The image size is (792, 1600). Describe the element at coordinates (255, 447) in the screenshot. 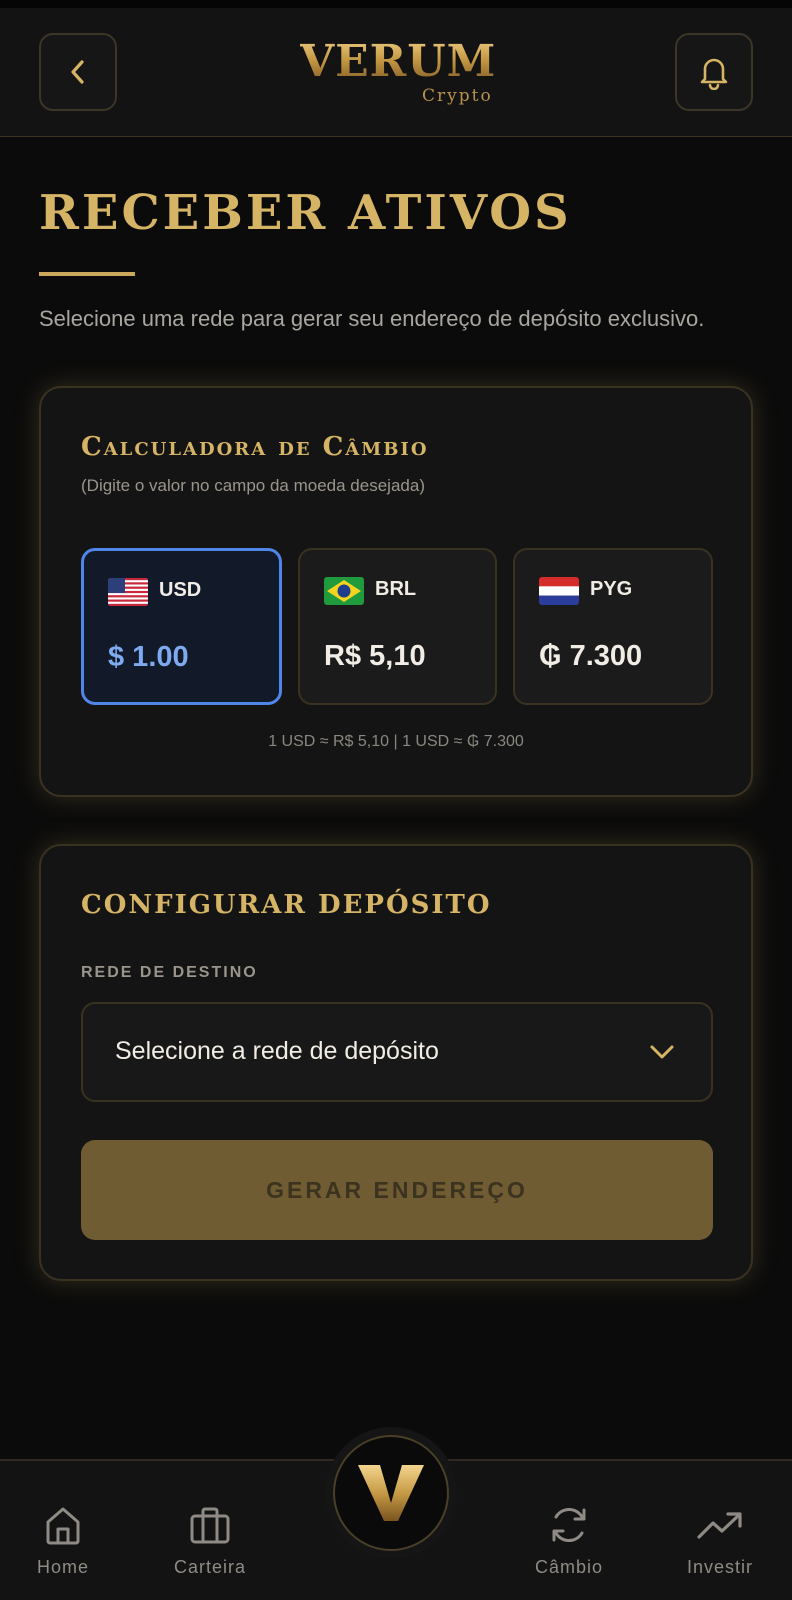

I see `calculator-title: Calculadora de Câmbio` at that location.